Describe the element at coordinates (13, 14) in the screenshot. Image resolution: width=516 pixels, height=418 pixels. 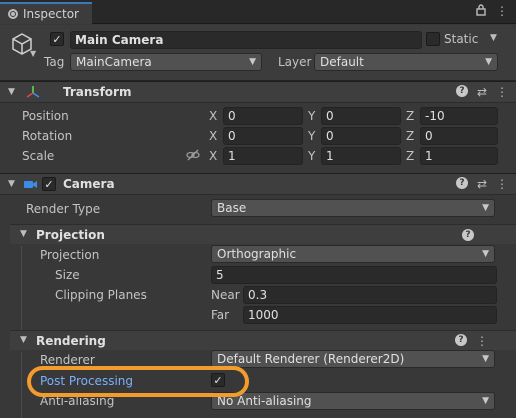
I see `info-icon` at that location.